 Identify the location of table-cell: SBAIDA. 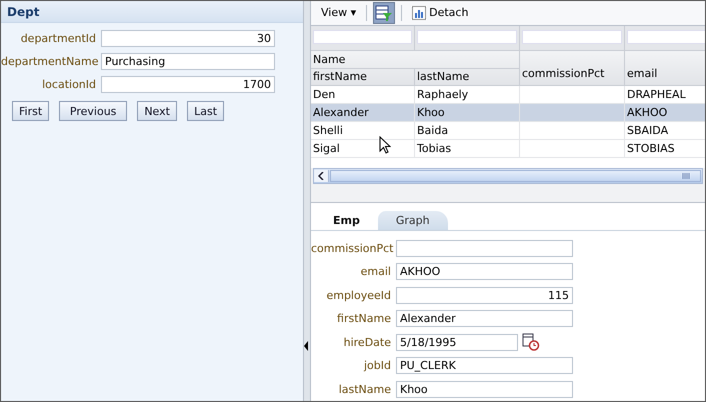
(665, 130).